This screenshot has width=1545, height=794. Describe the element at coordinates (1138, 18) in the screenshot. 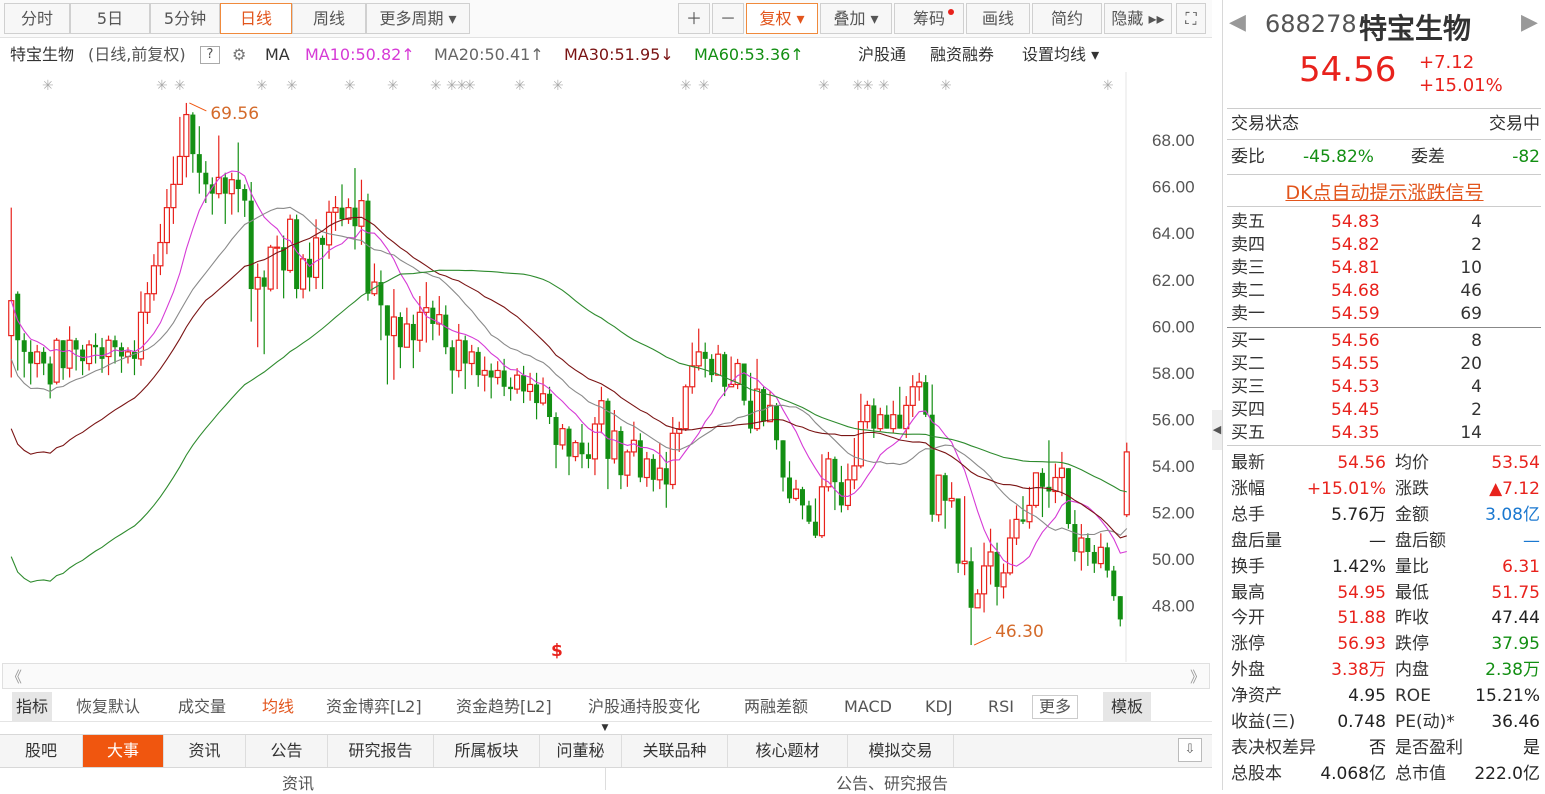

I see `hide-button: 隐藏 ▸▸` at that location.